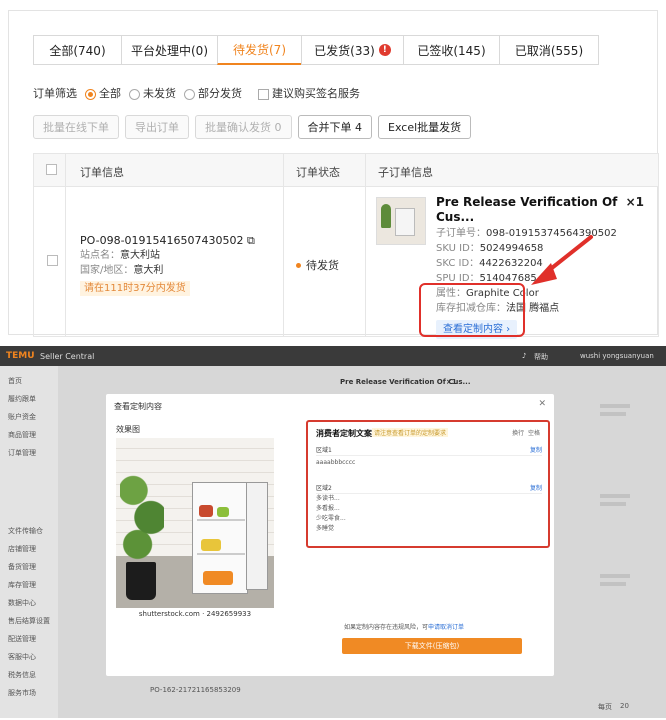 This screenshot has height=720, width=666. Describe the element at coordinates (76, 127) in the screenshot. I see `batch-online-order-button: 批量在线下单` at that location.